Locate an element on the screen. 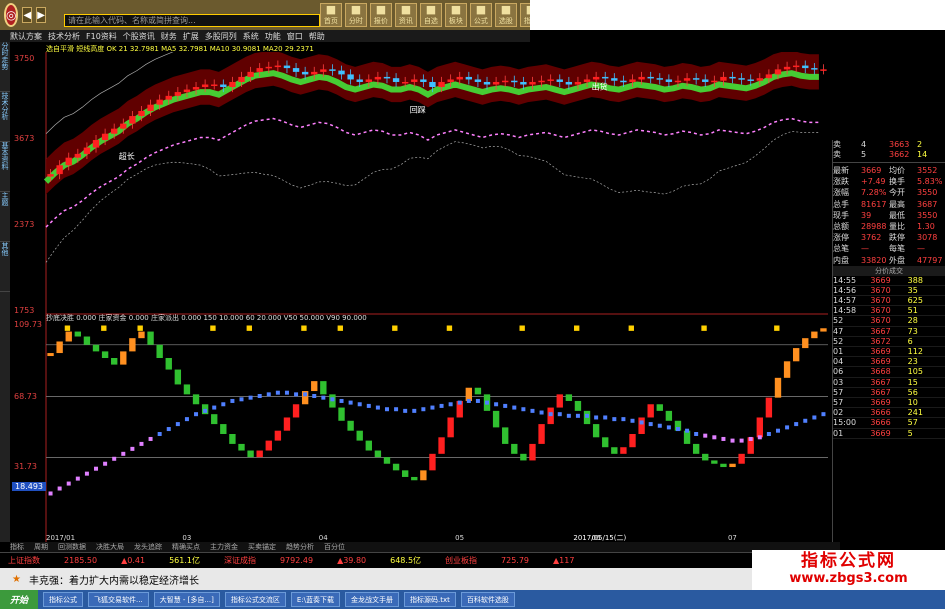 The height and width of the screenshot is (609, 945). toolbar-button-label: 资讯 is located at coordinates (405, 21).